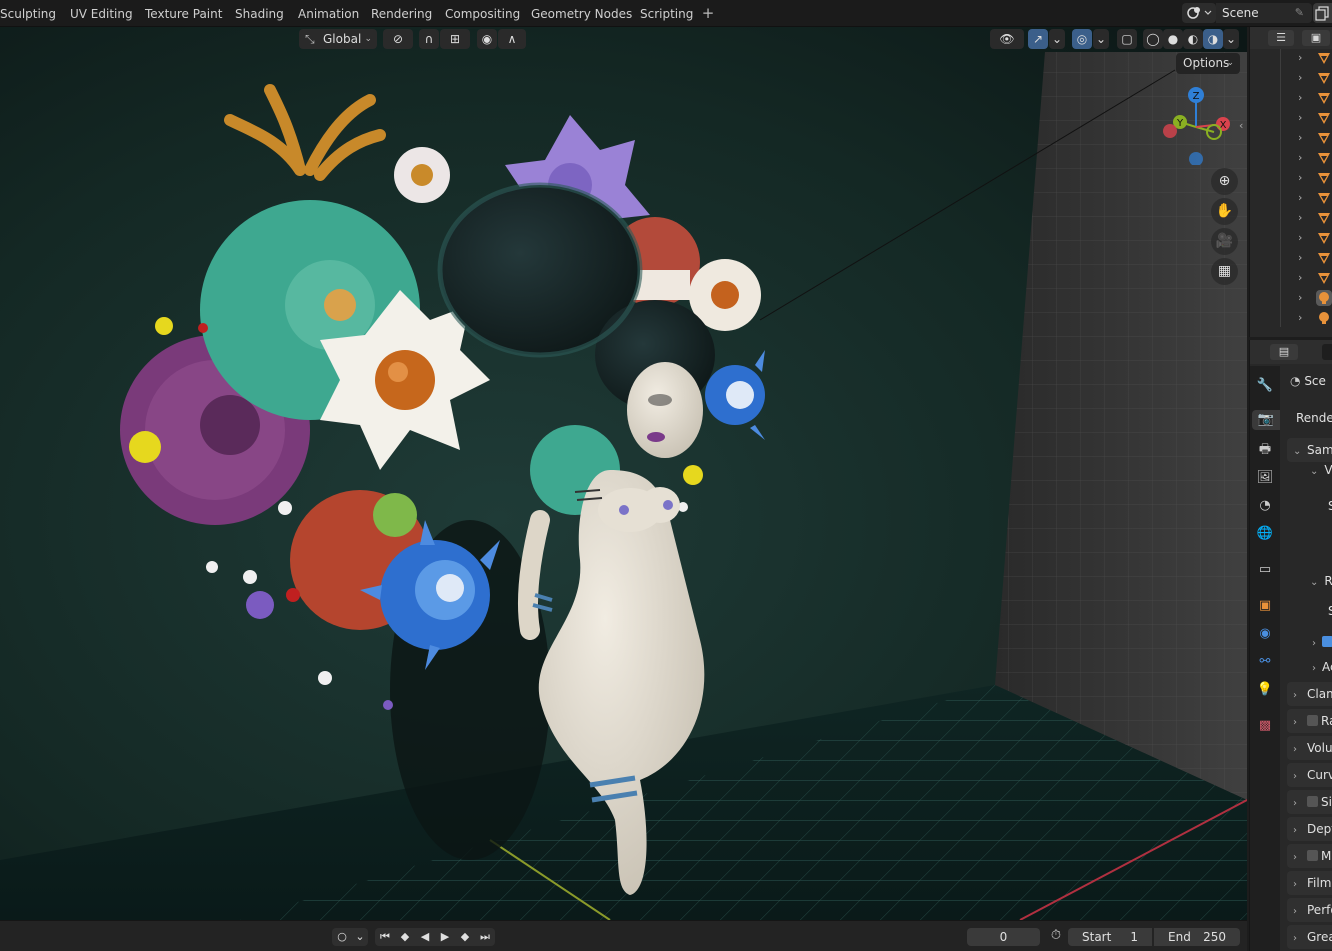  I want to click on solid-shading-button: ●, so click(1173, 39).